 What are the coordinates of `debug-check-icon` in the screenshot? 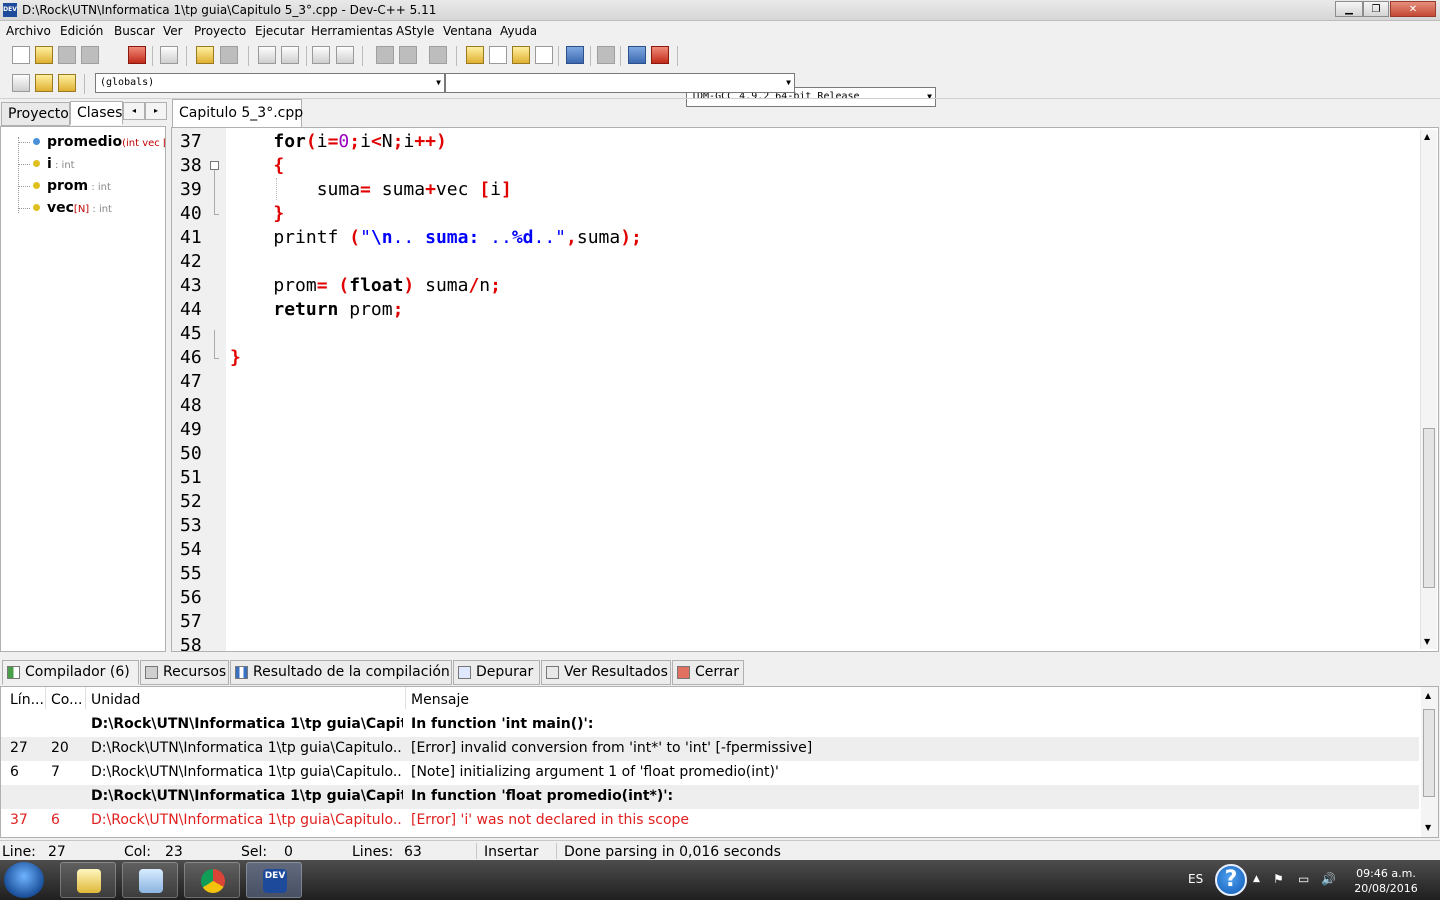 It's located at (464, 672).